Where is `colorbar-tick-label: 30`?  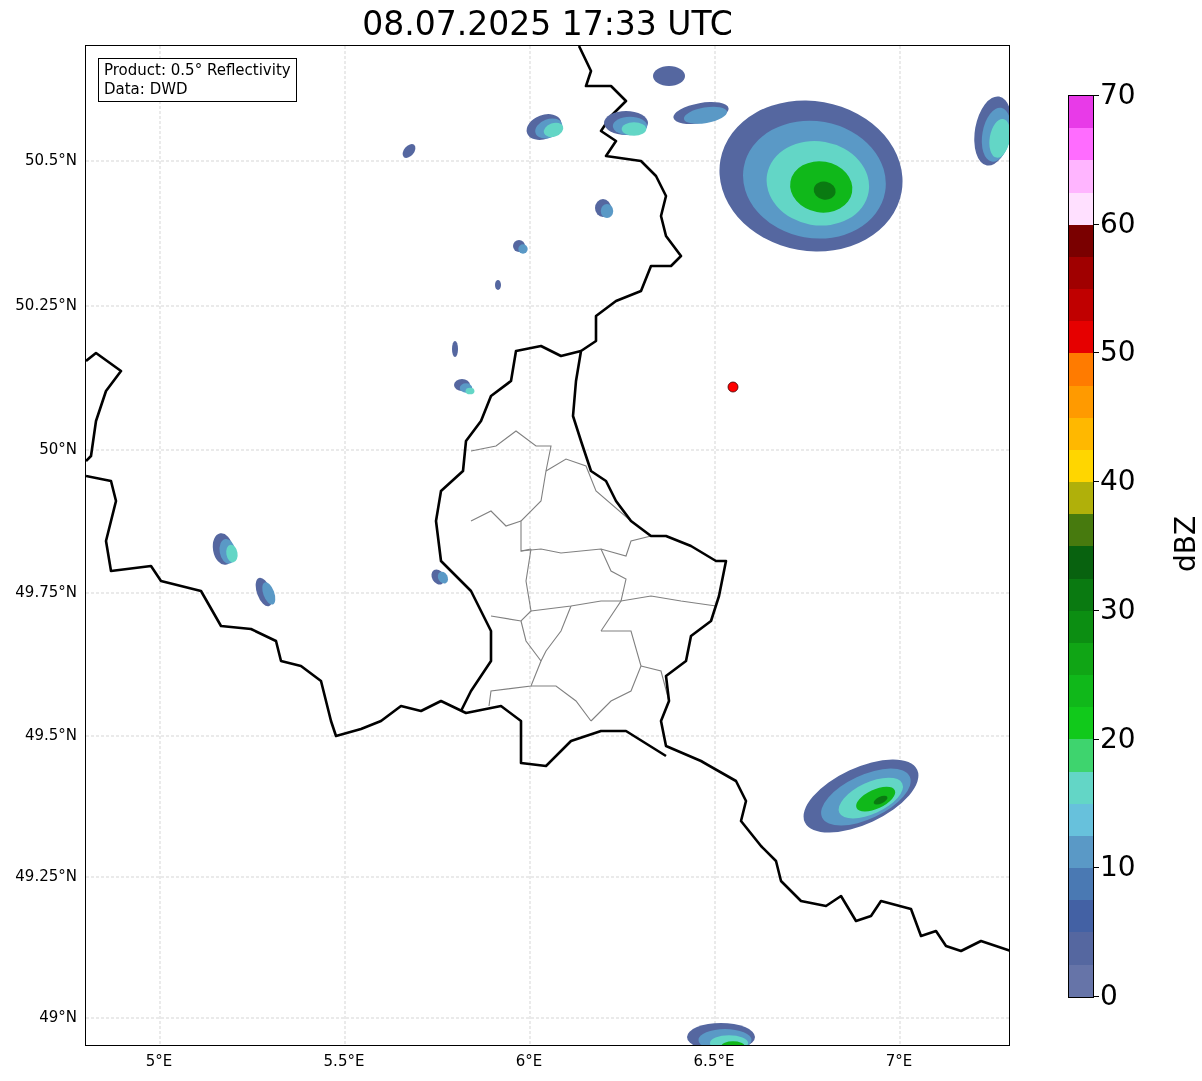
colorbar-tick-label: 30 is located at coordinates (1118, 609).